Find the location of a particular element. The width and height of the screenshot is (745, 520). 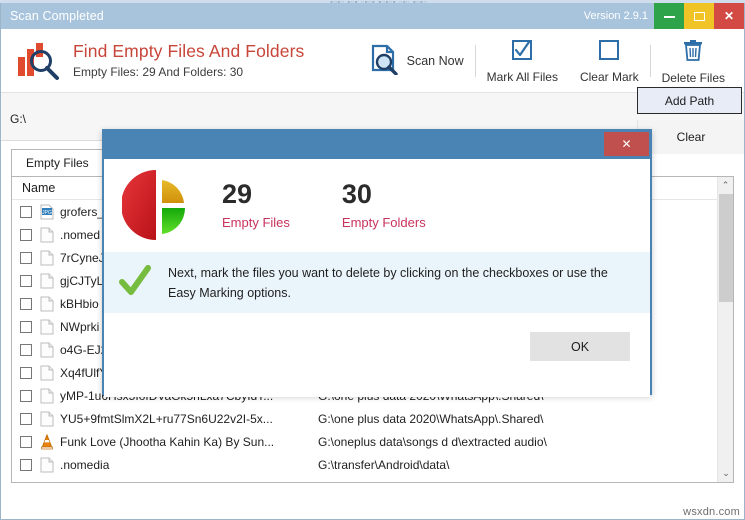

window-controls: Version 2.9.1 ✕ is located at coordinates (664, 16).